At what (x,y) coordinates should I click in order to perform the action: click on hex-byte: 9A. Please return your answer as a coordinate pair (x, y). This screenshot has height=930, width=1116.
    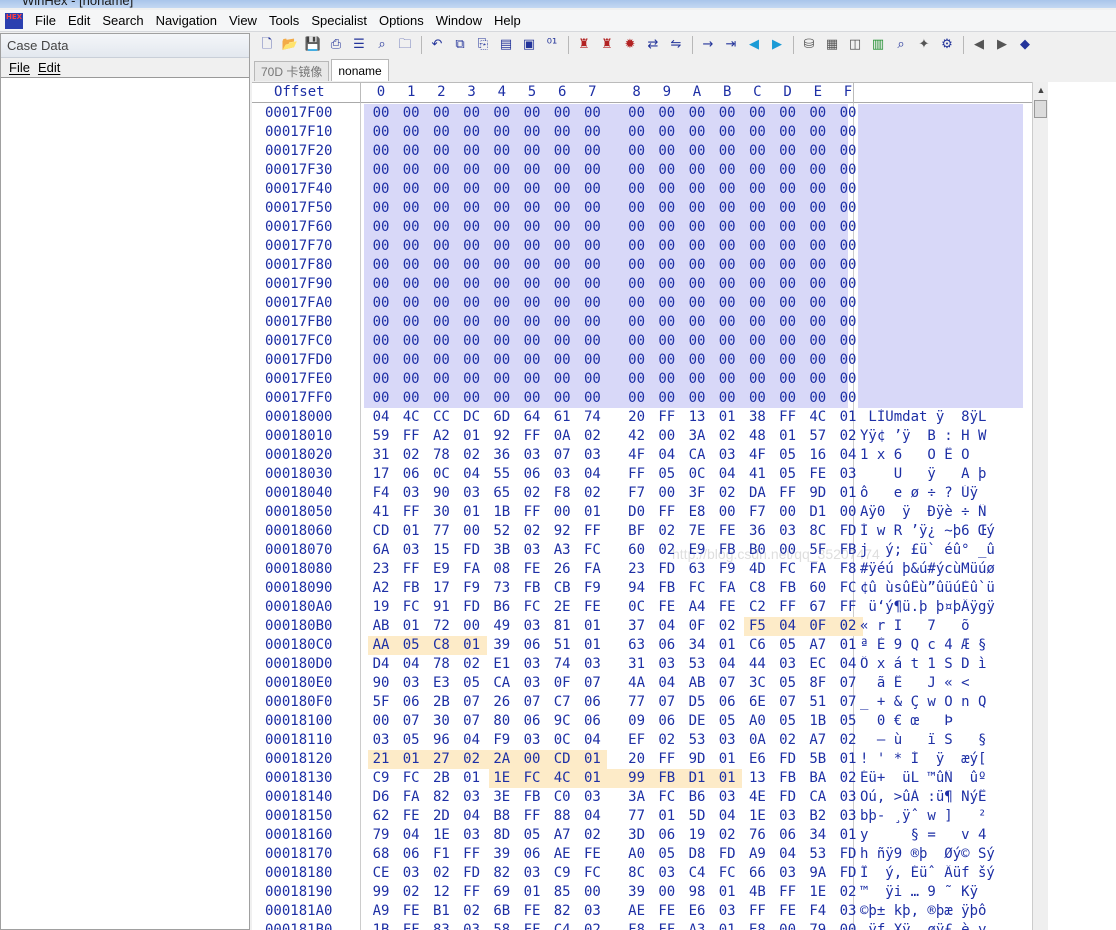
    Looking at the image, I should click on (818, 873).